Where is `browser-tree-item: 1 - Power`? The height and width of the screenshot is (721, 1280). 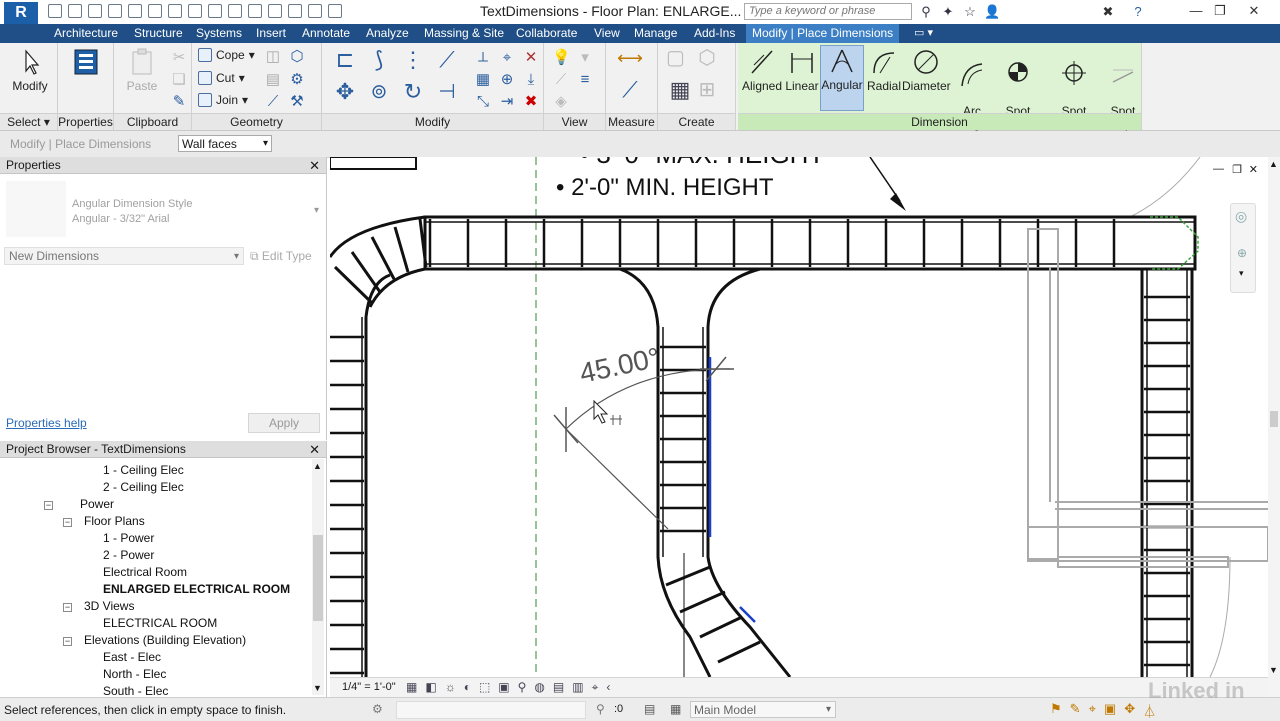
browser-tree-item: 1 - Power is located at coordinates (128, 538).